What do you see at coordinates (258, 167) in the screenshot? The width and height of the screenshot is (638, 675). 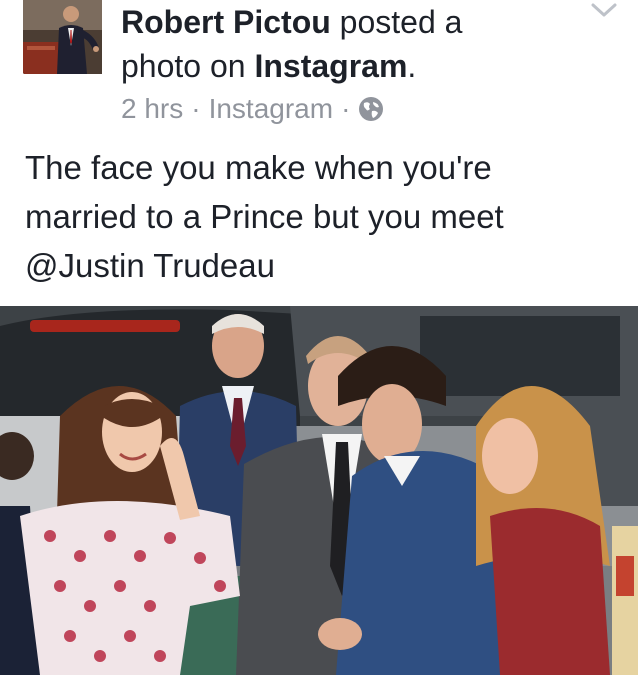 I see `post-text-line1: The face you make when you're` at bounding box center [258, 167].